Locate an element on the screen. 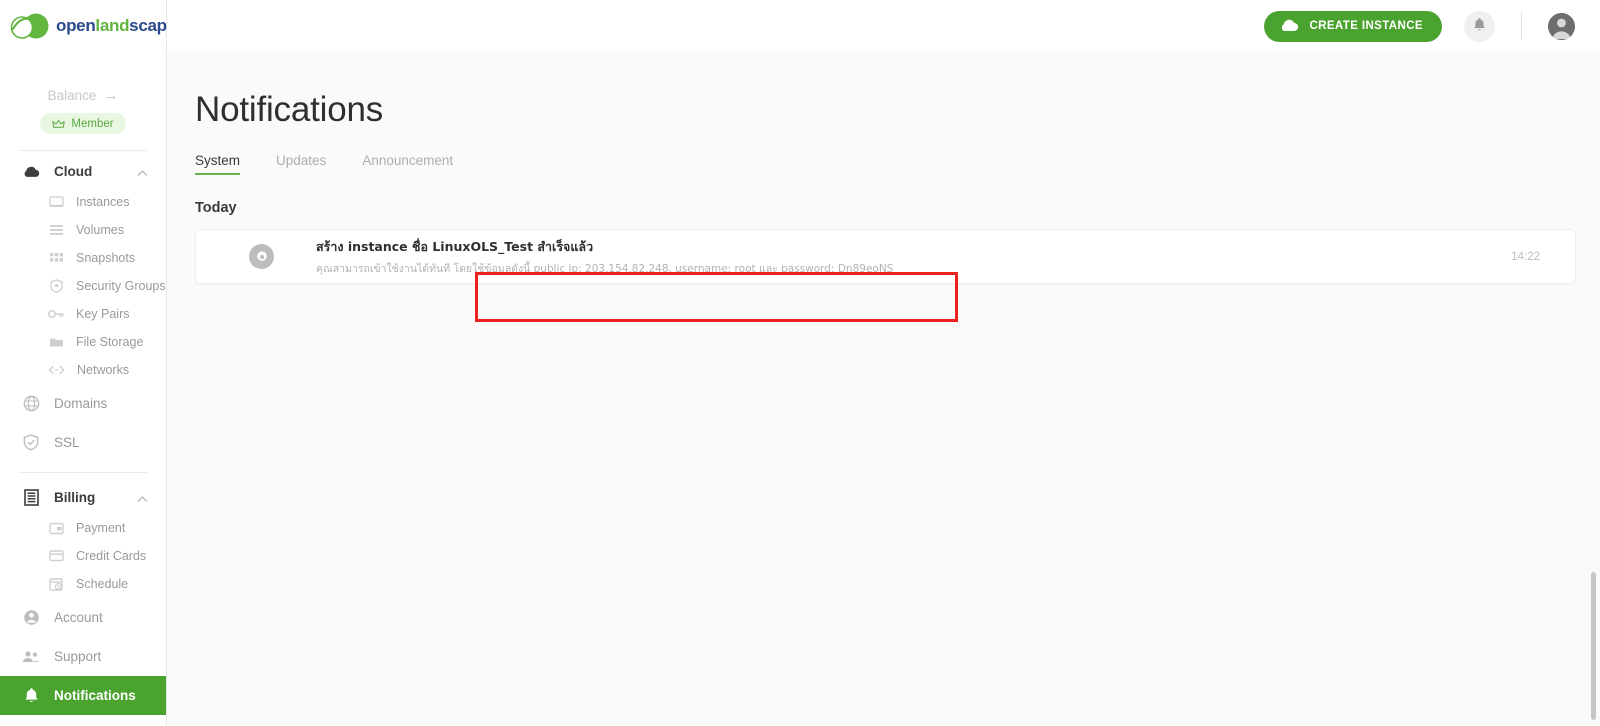 Image resolution: width=1600 pixels, height=726 pixels. gear-icon is located at coordinates (261, 256).